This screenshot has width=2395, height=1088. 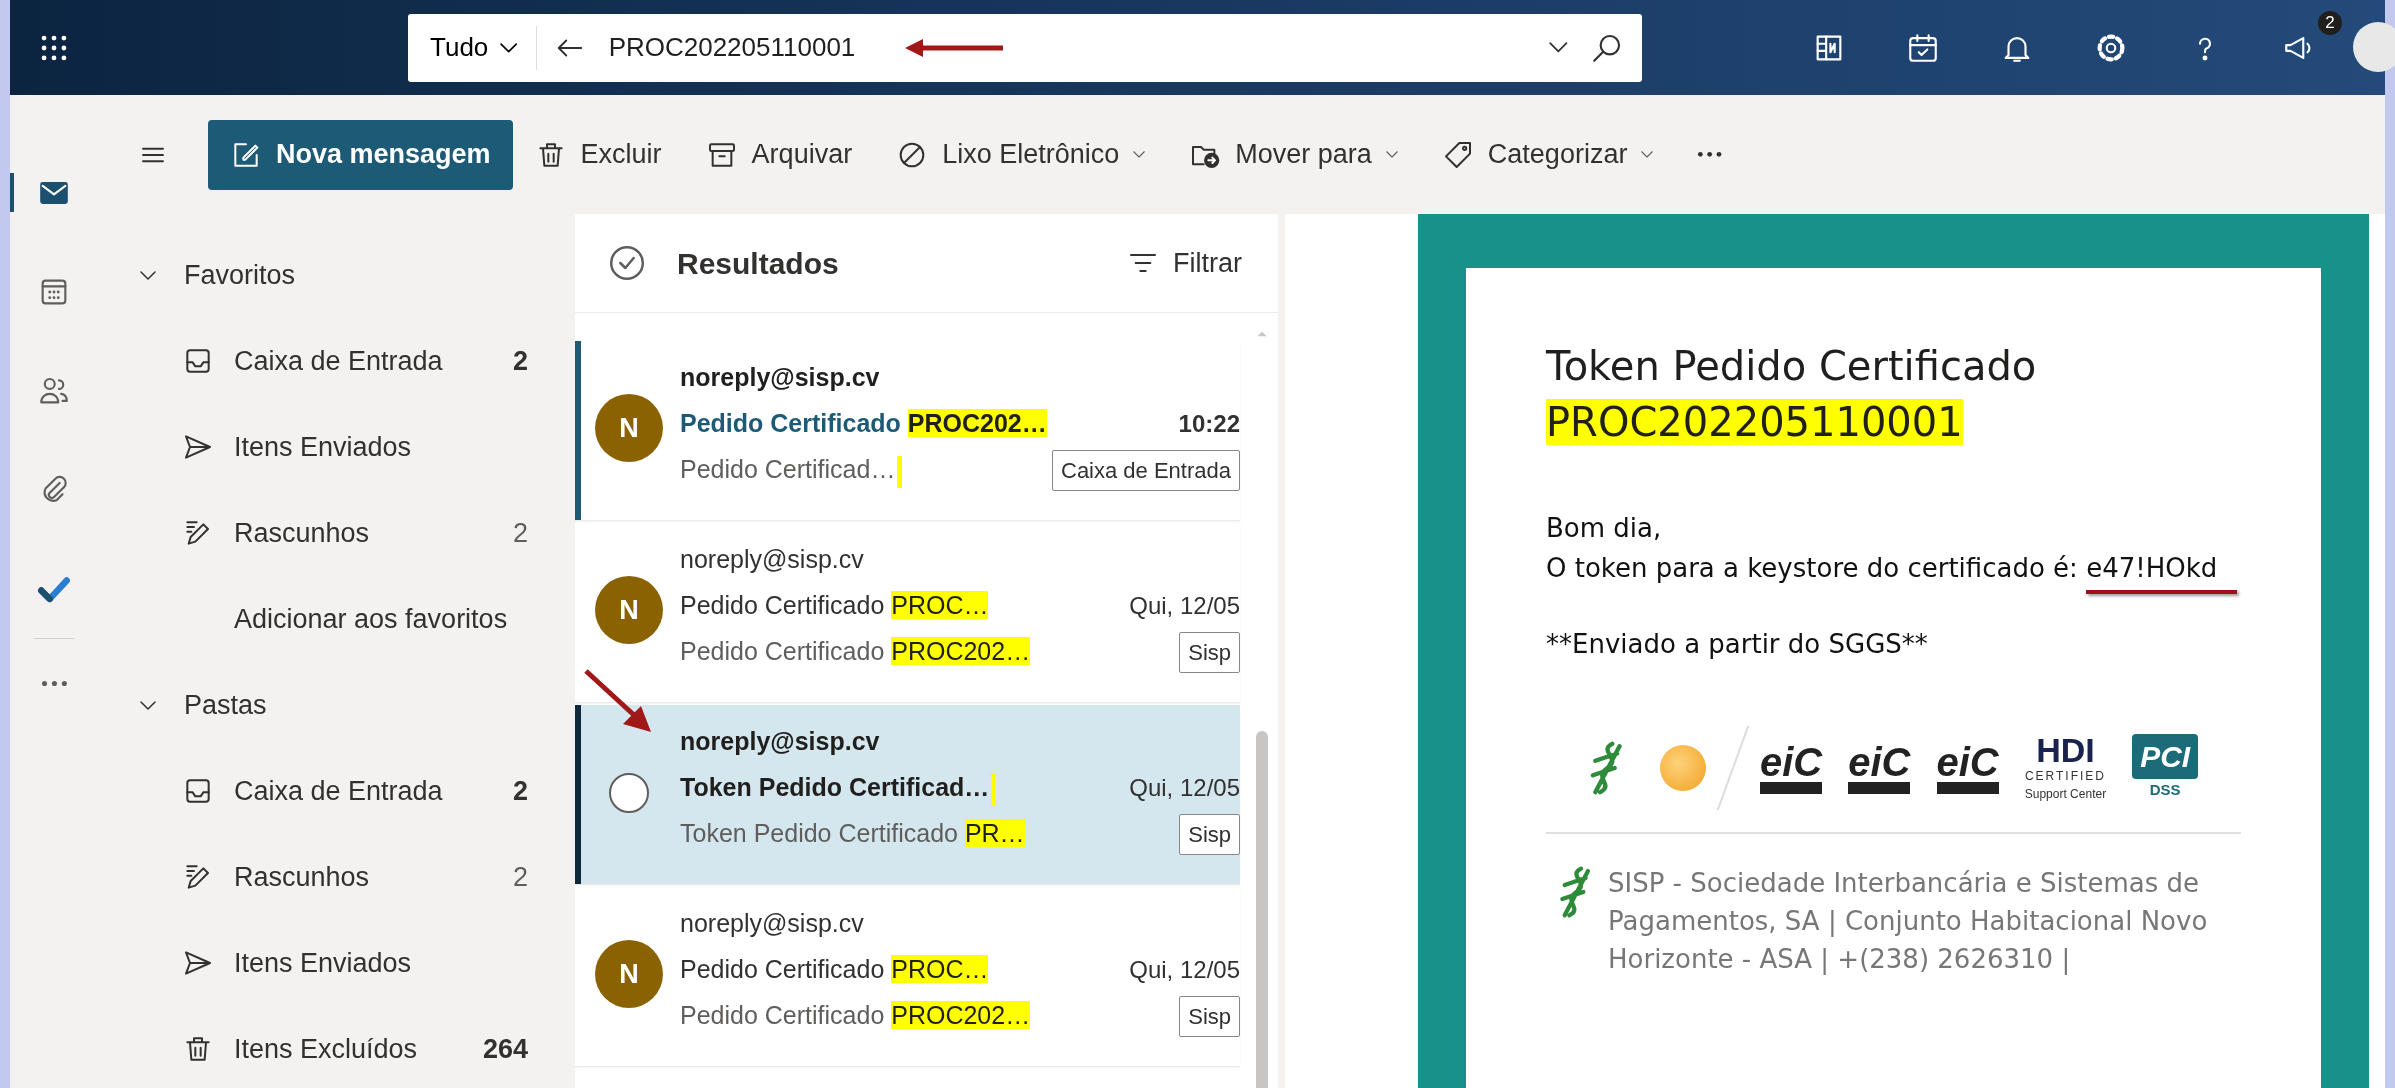 What do you see at coordinates (2374, 47) in the screenshot?
I see `account-avatar` at bounding box center [2374, 47].